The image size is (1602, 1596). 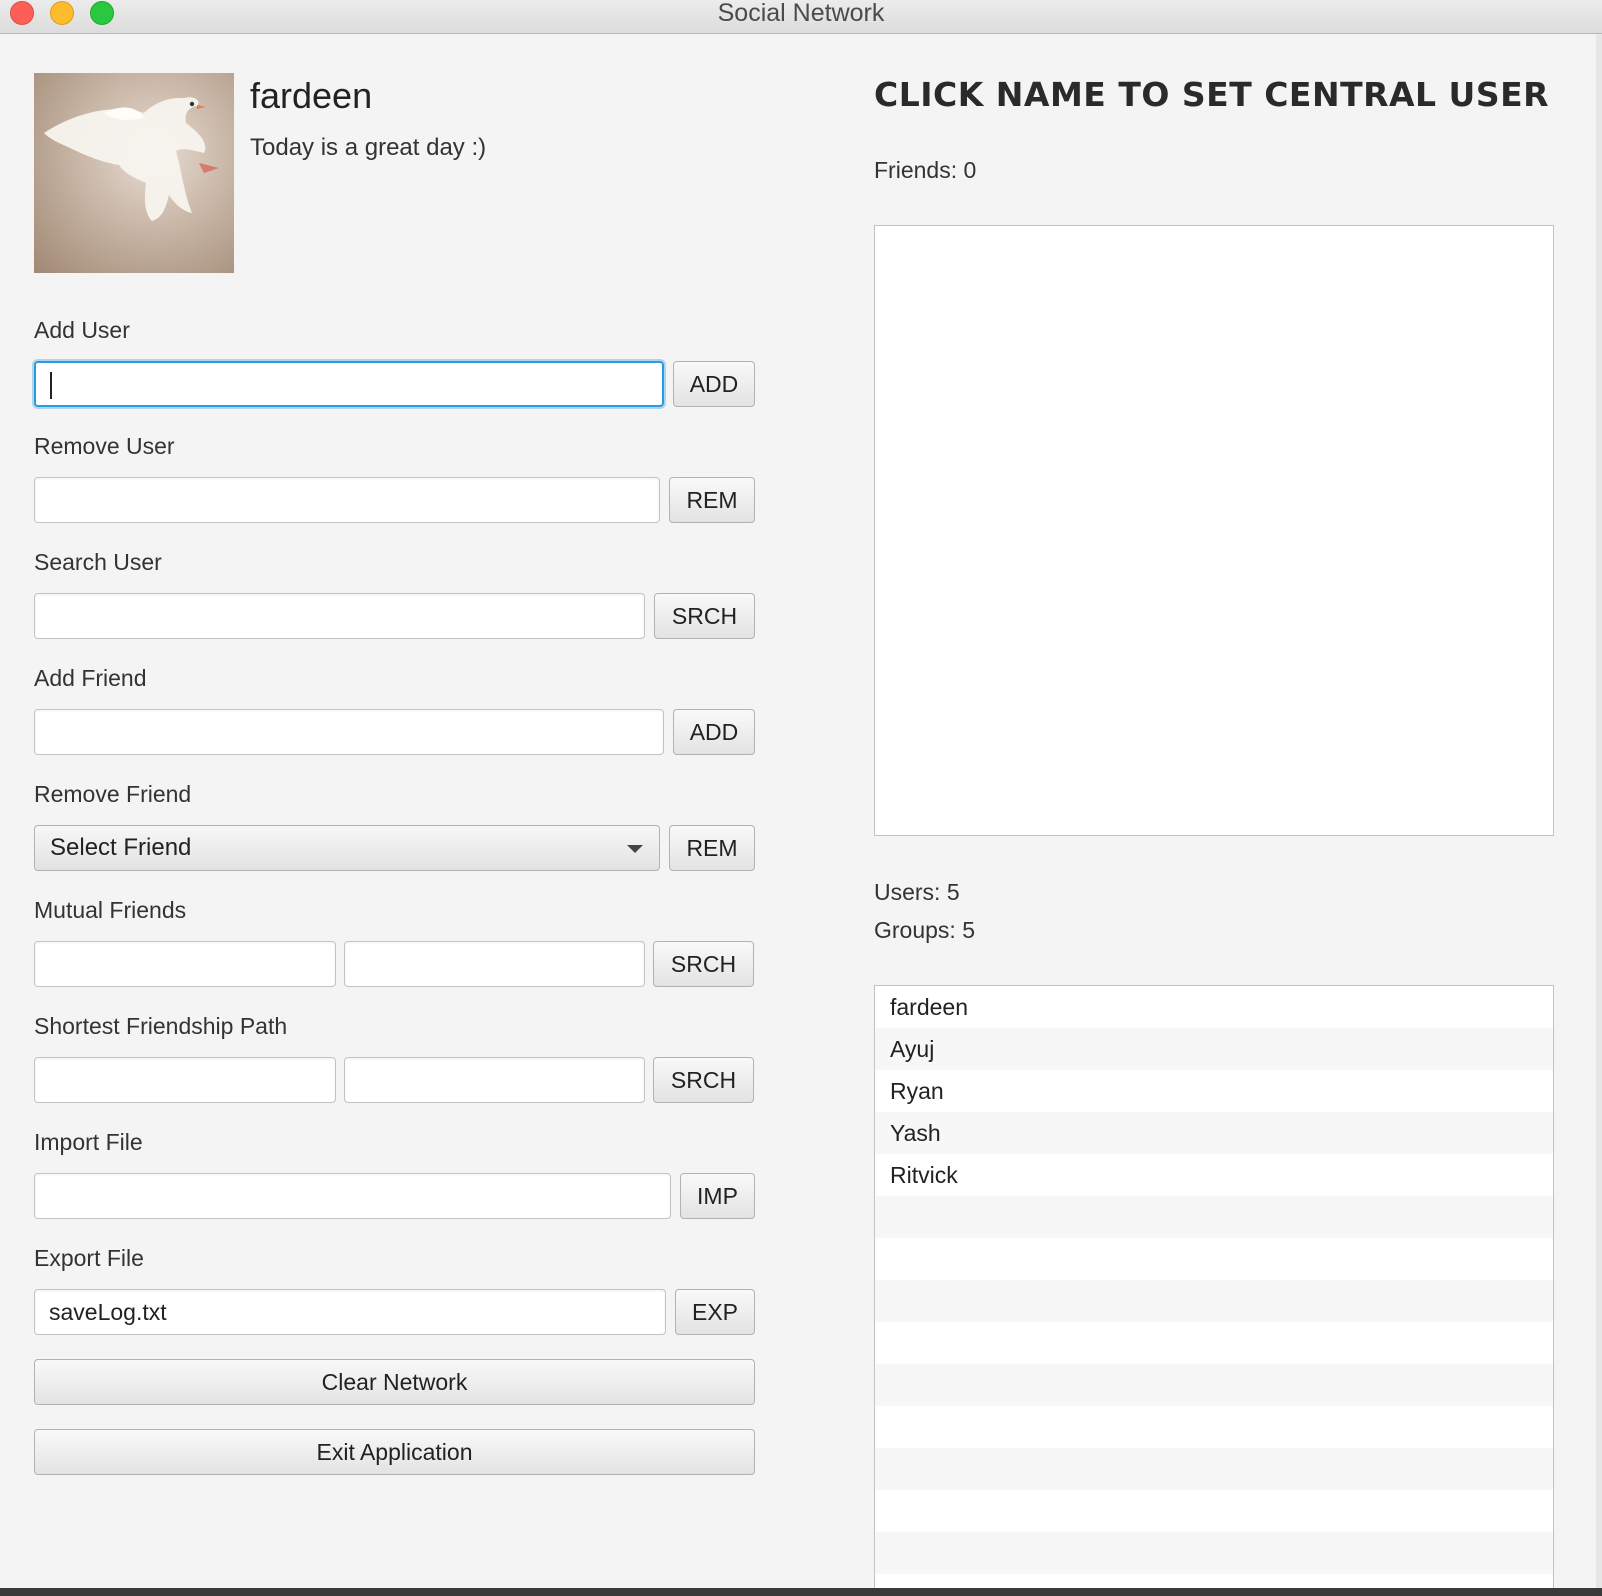 I want to click on export-file-label: Export File, so click(x=89, y=1258).